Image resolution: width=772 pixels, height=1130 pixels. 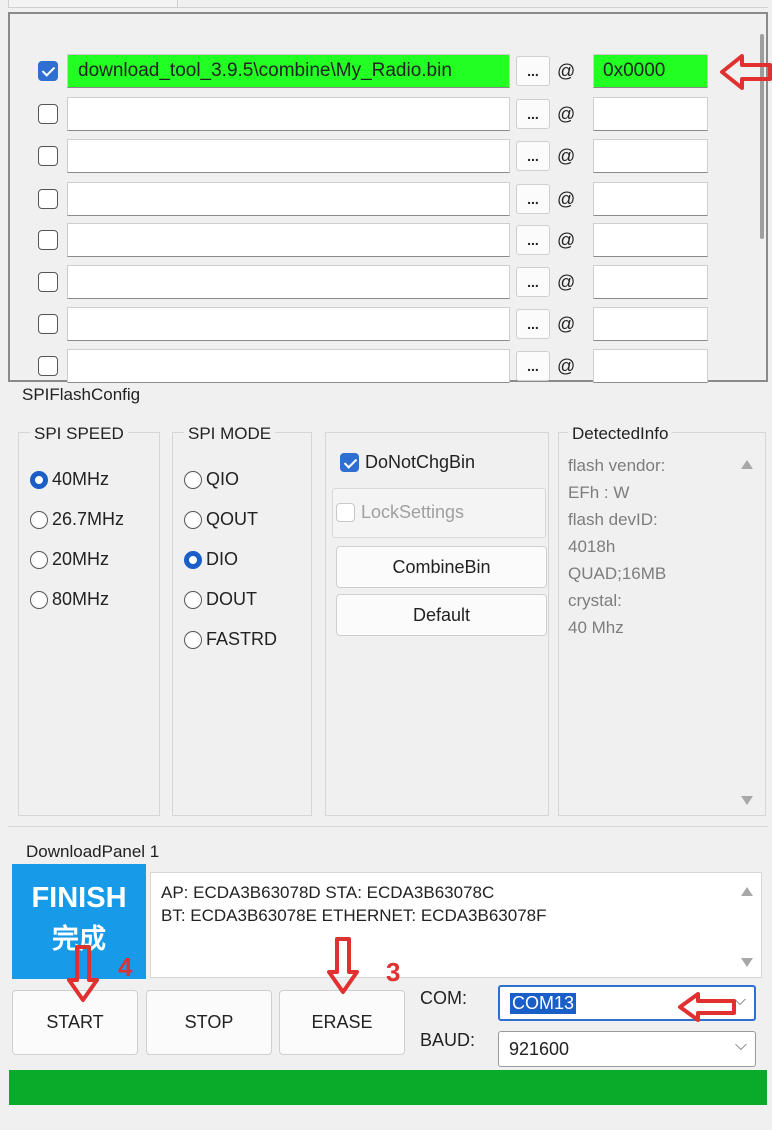 What do you see at coordinates (747, 891) in the screenshot?
I see `log-scroll-up-icon` at bounding box center [747, 891].